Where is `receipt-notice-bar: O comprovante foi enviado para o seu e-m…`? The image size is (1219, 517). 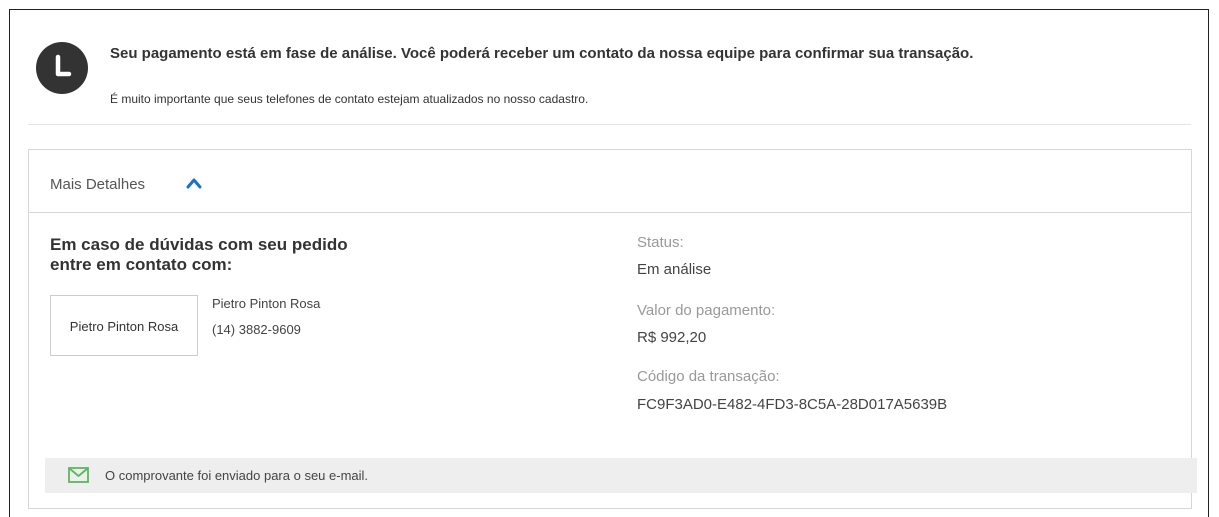
receipt-notice-bar: O comprovante foi enviado para o seu e-m… is located at coordinates (621, 475).